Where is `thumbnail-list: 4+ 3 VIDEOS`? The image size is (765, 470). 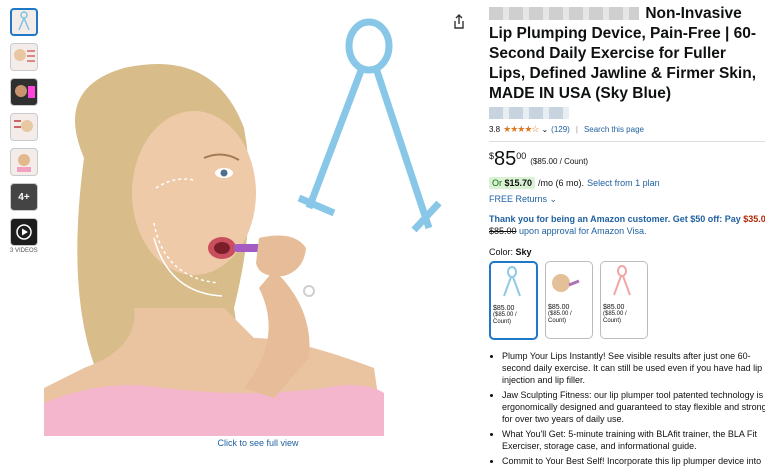
thumbnail-list: 4+ 3 VIDEOS is located at coordinates (25, 131).